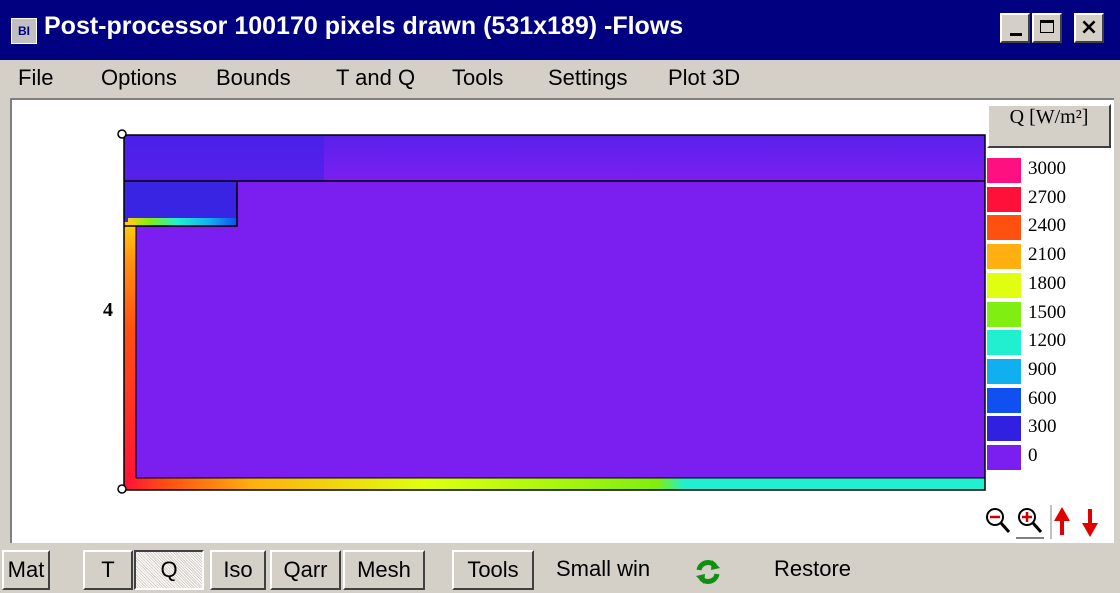 The width and height of the screenshot is (1120, 593). What do you see at coordinates (1049, 126) in the screenshot?
I see `legend-title-button: Q [W/m²]` at bounding box center [1049, 126].